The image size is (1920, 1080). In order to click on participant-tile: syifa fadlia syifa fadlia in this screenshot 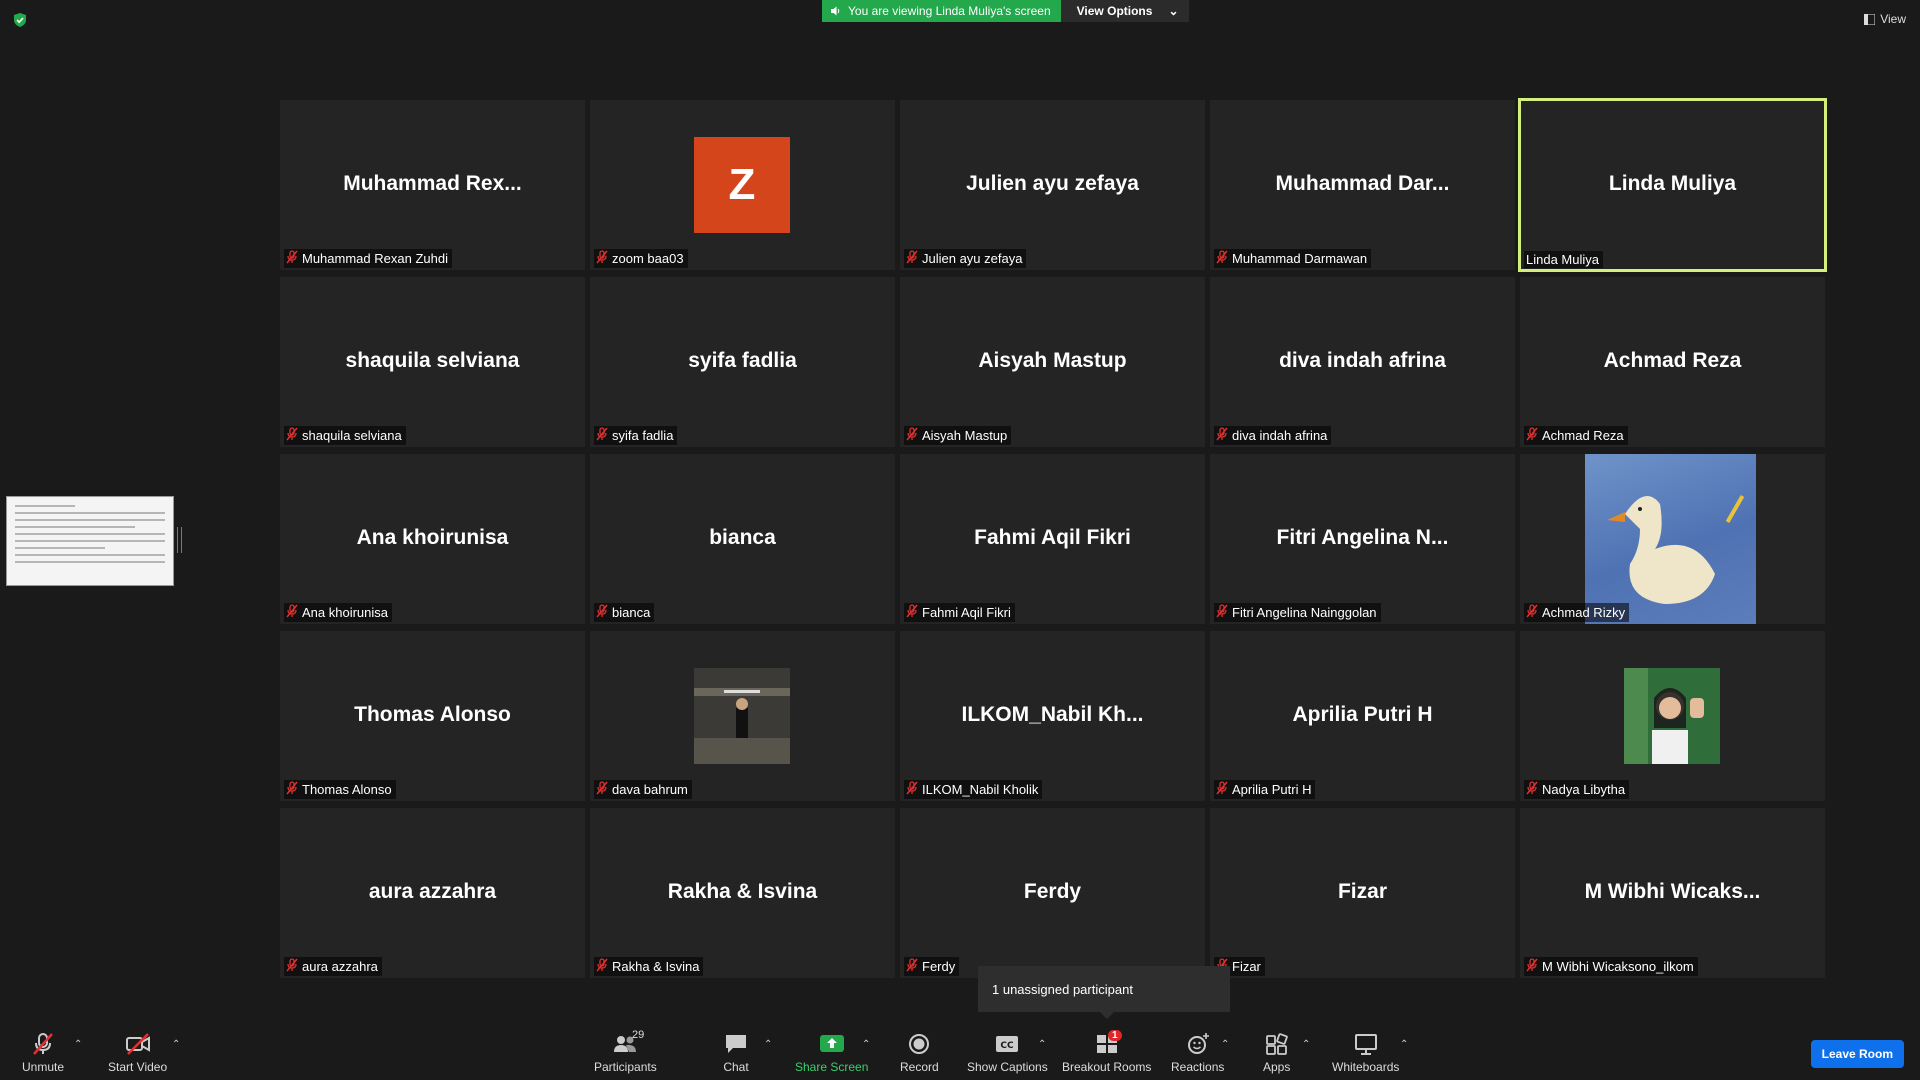, I will do `click(742, 362)`.